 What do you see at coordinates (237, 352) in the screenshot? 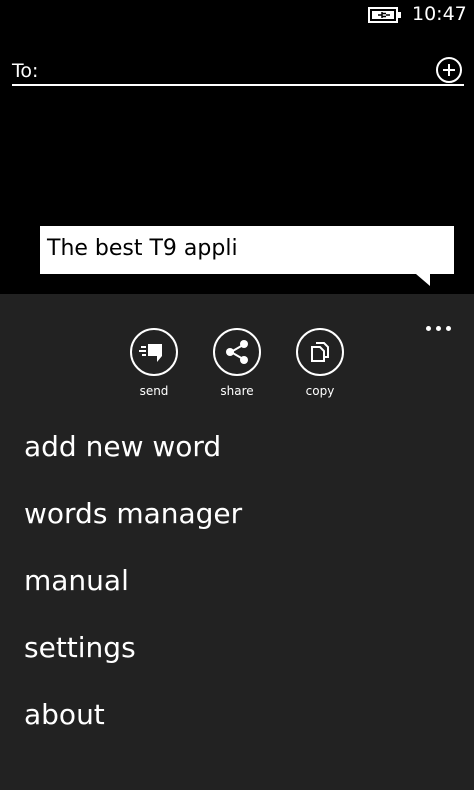
I see `share-icon` at bounding box center [237, 352].